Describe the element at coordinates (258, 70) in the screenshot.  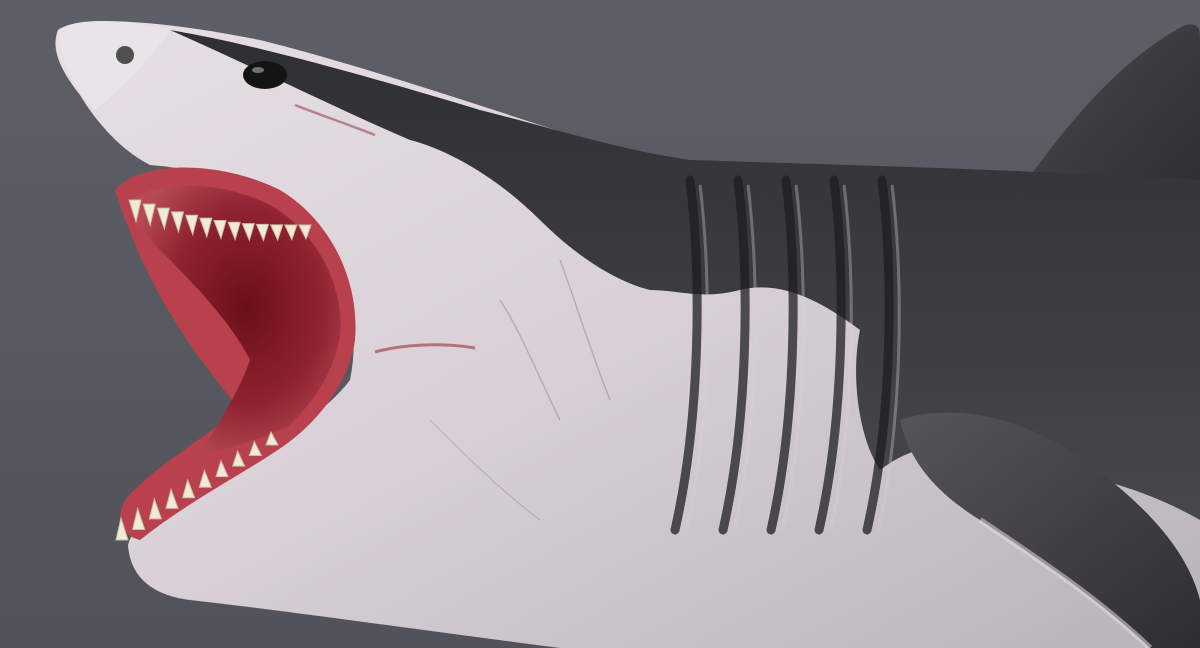
I see `eye-highlight` at that location.